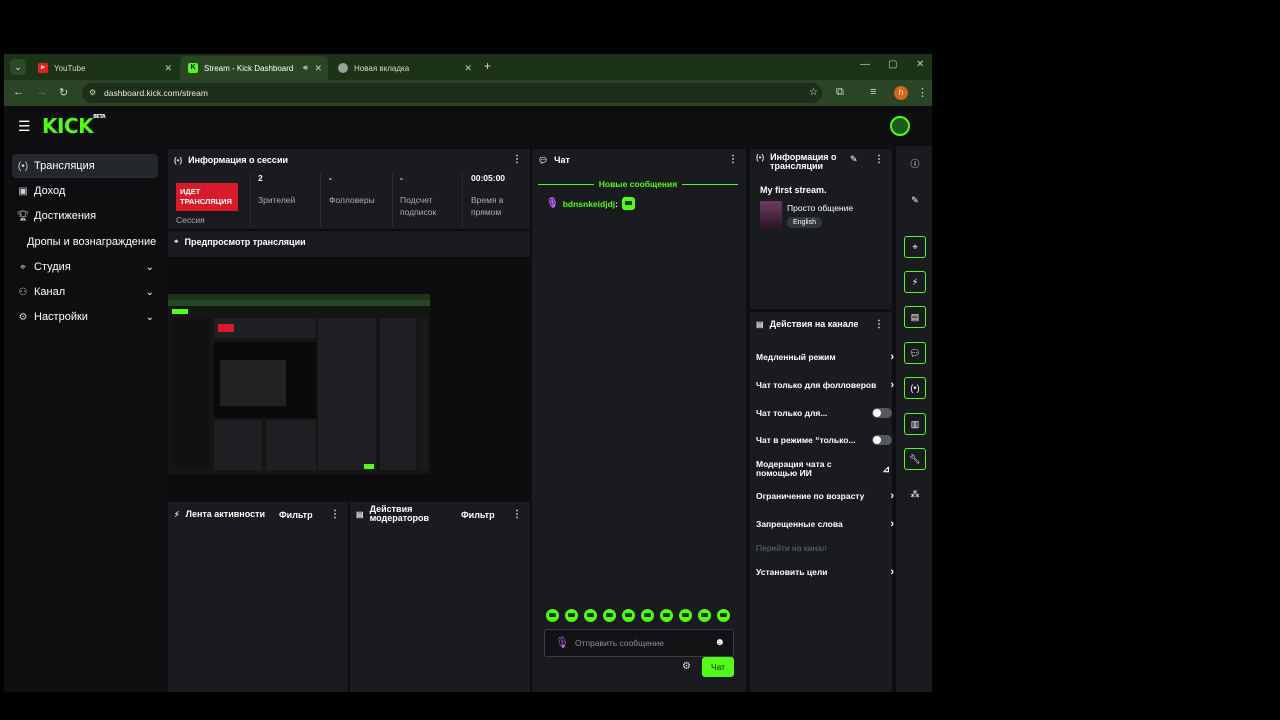 The height and width of the screenshot is (720, 1280). I want to click on lightning-icon: ⚡︎, so click(915, 282).